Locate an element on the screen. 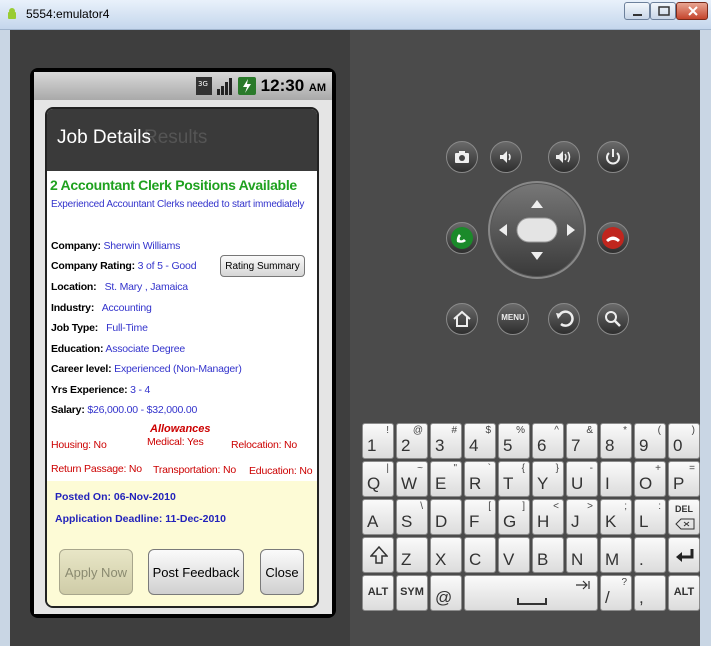 Image resolution: width=711 pixels, height=646 pixels. menu-label: MENU is located at coordinates (513, 317).